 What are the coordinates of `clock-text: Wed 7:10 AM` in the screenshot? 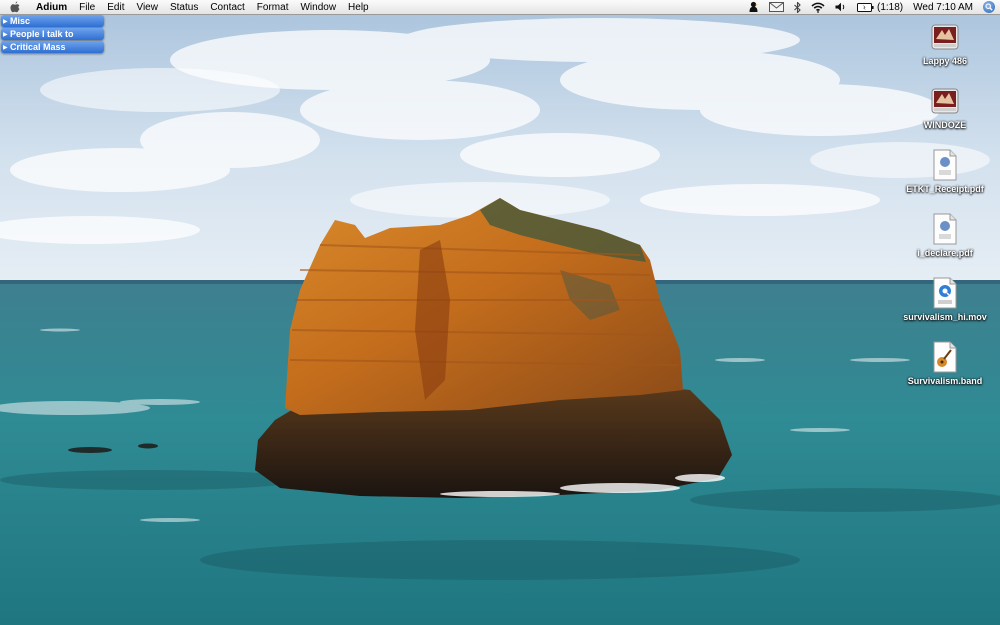 It's located at (943, 7).